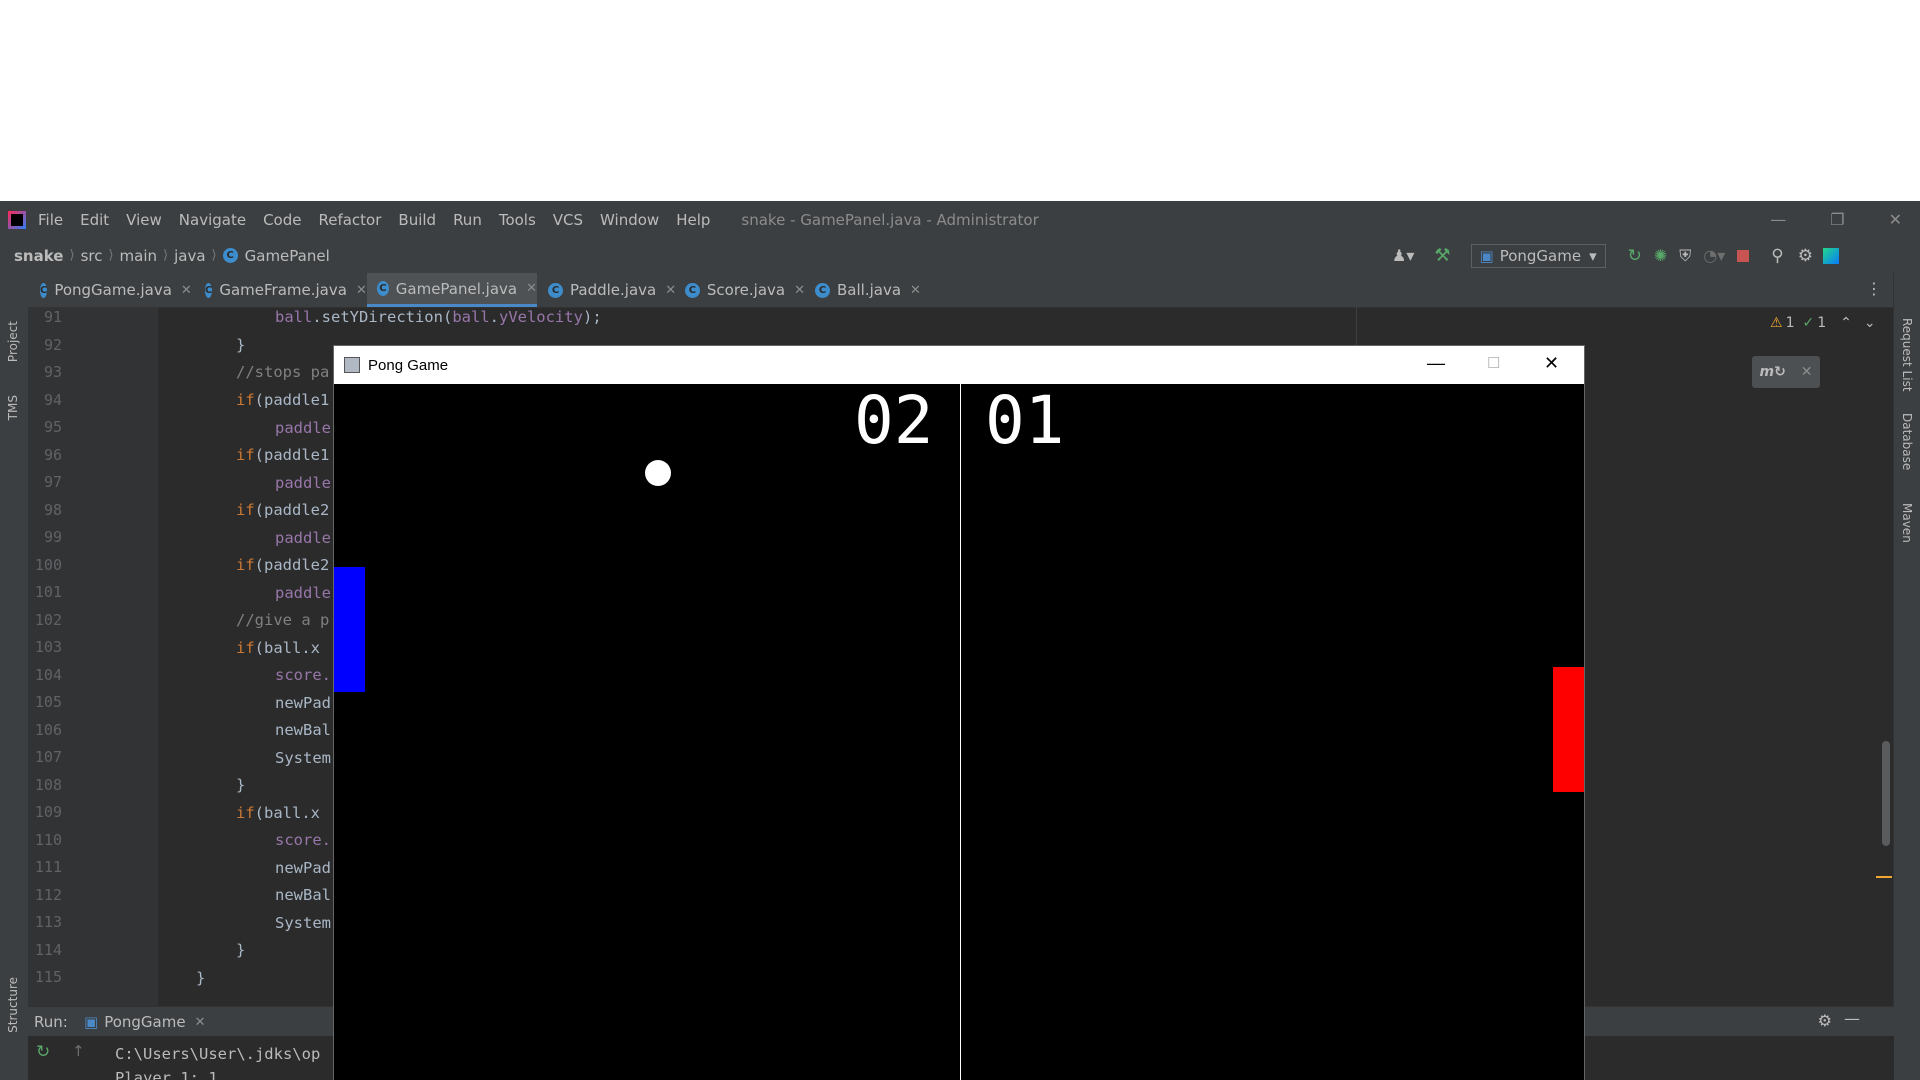  What do you see at coordinates (1714, 255) in the screenshot?
I see `profile-icon: ◔▾` at bounding box center [1714, 255].